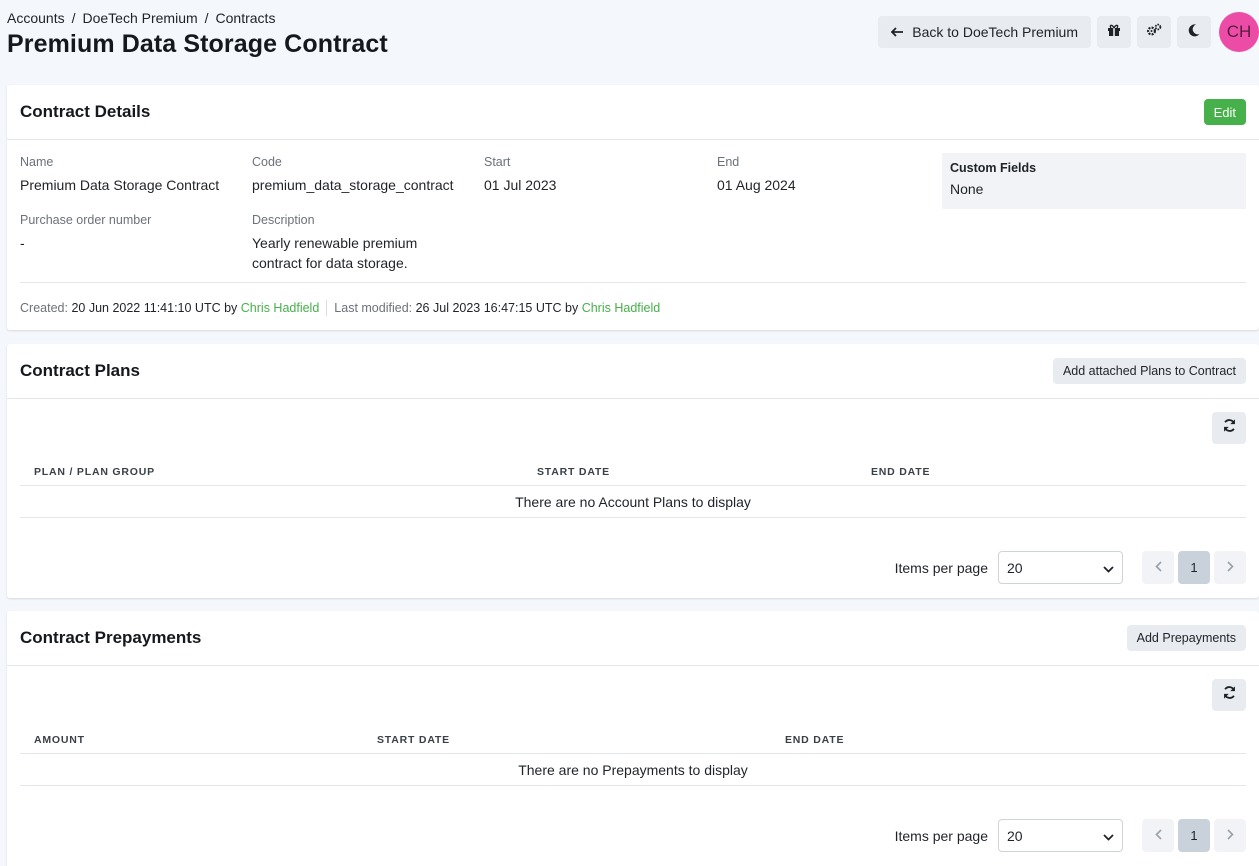  What do you see at coordinates (633, 770) in the screenshot?
I see `empty-message: There are no Prepayments to display` at bounding box center [633, 770].